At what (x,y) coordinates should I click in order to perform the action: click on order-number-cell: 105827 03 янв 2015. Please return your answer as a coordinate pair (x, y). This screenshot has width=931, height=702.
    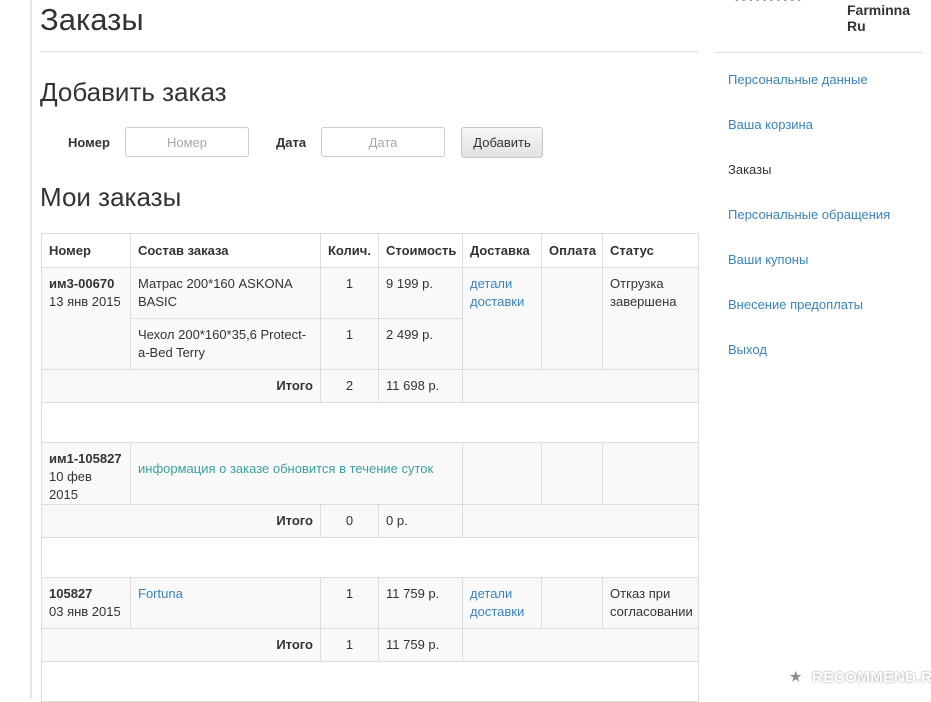
    Looking at the image, I should click on (86, 603).